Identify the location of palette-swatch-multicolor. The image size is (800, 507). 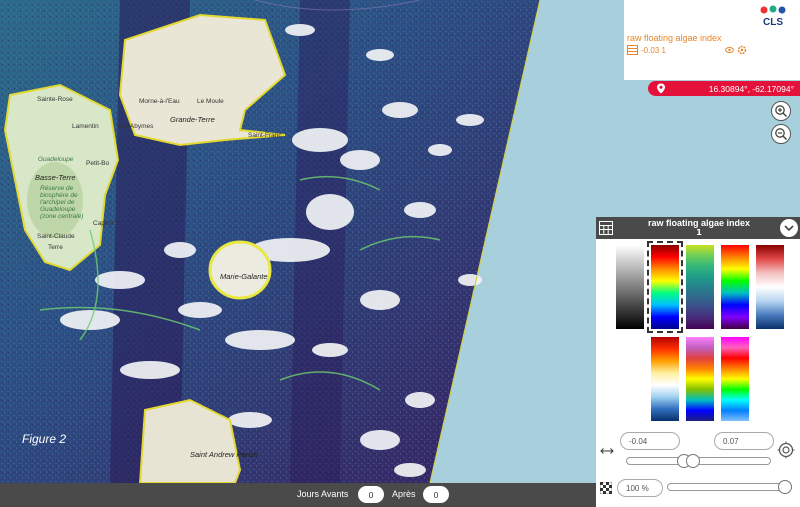
(700, 379).